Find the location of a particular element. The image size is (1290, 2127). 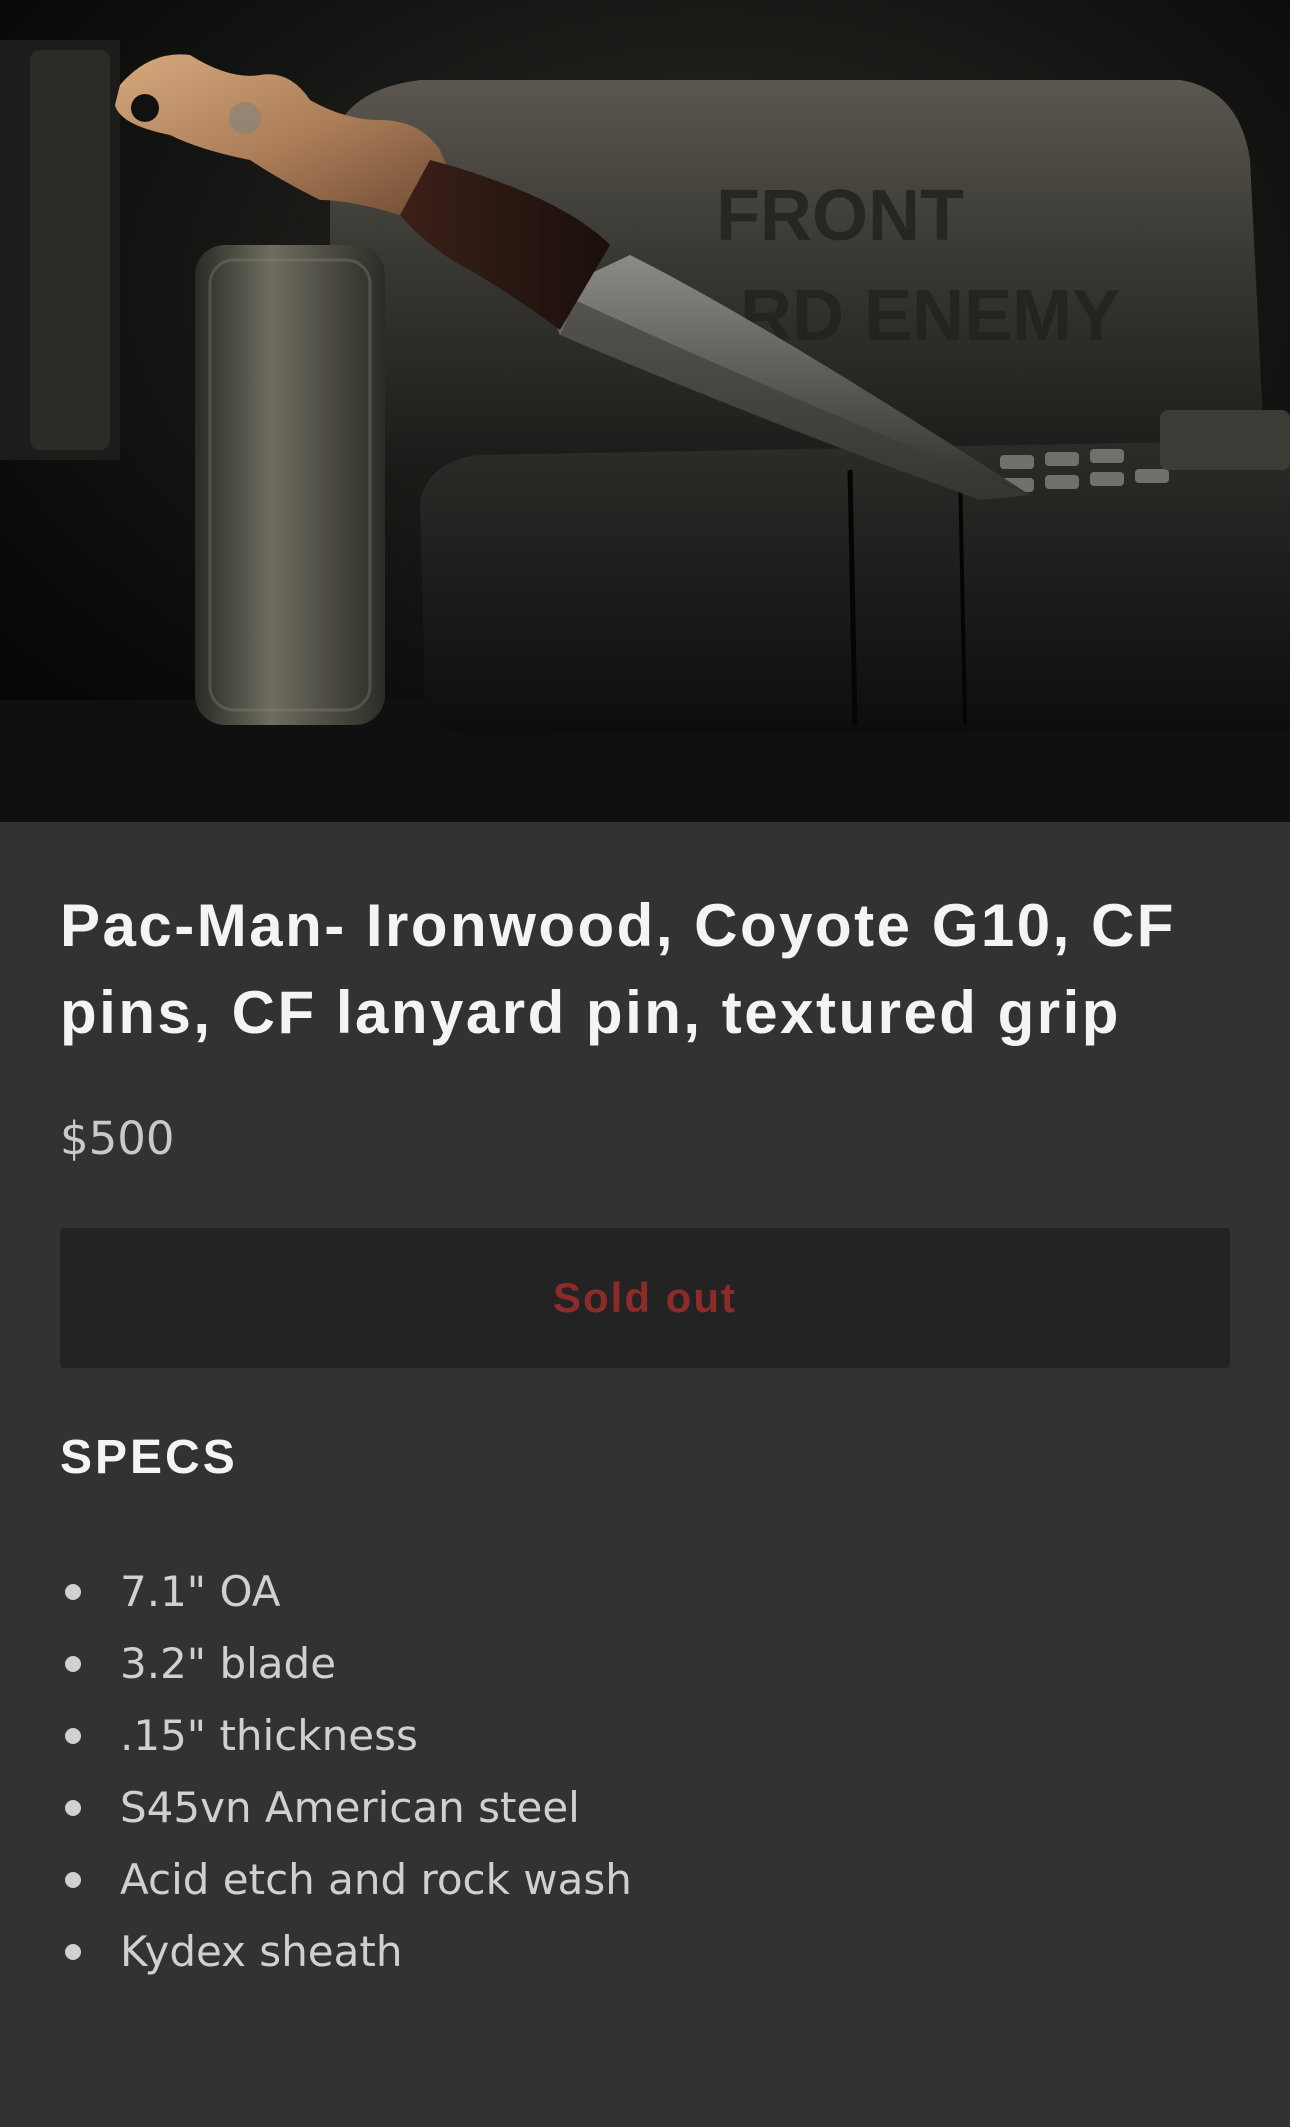

engraved-text-1: FRONT is located at coordinates (840, 216).